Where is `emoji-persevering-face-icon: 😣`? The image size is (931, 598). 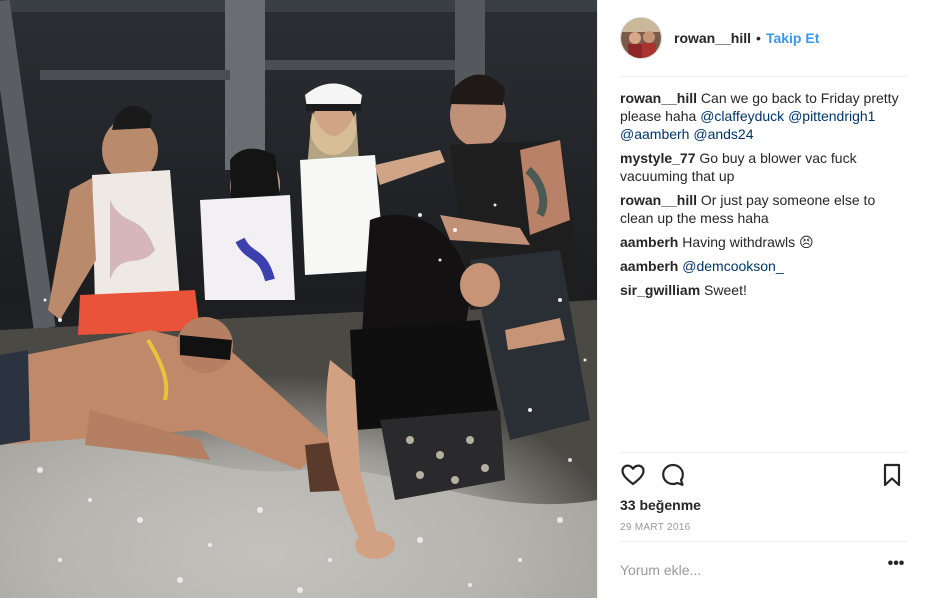 emoji-persevering-face-icon: 😣 is located at coordinates (806, 242).